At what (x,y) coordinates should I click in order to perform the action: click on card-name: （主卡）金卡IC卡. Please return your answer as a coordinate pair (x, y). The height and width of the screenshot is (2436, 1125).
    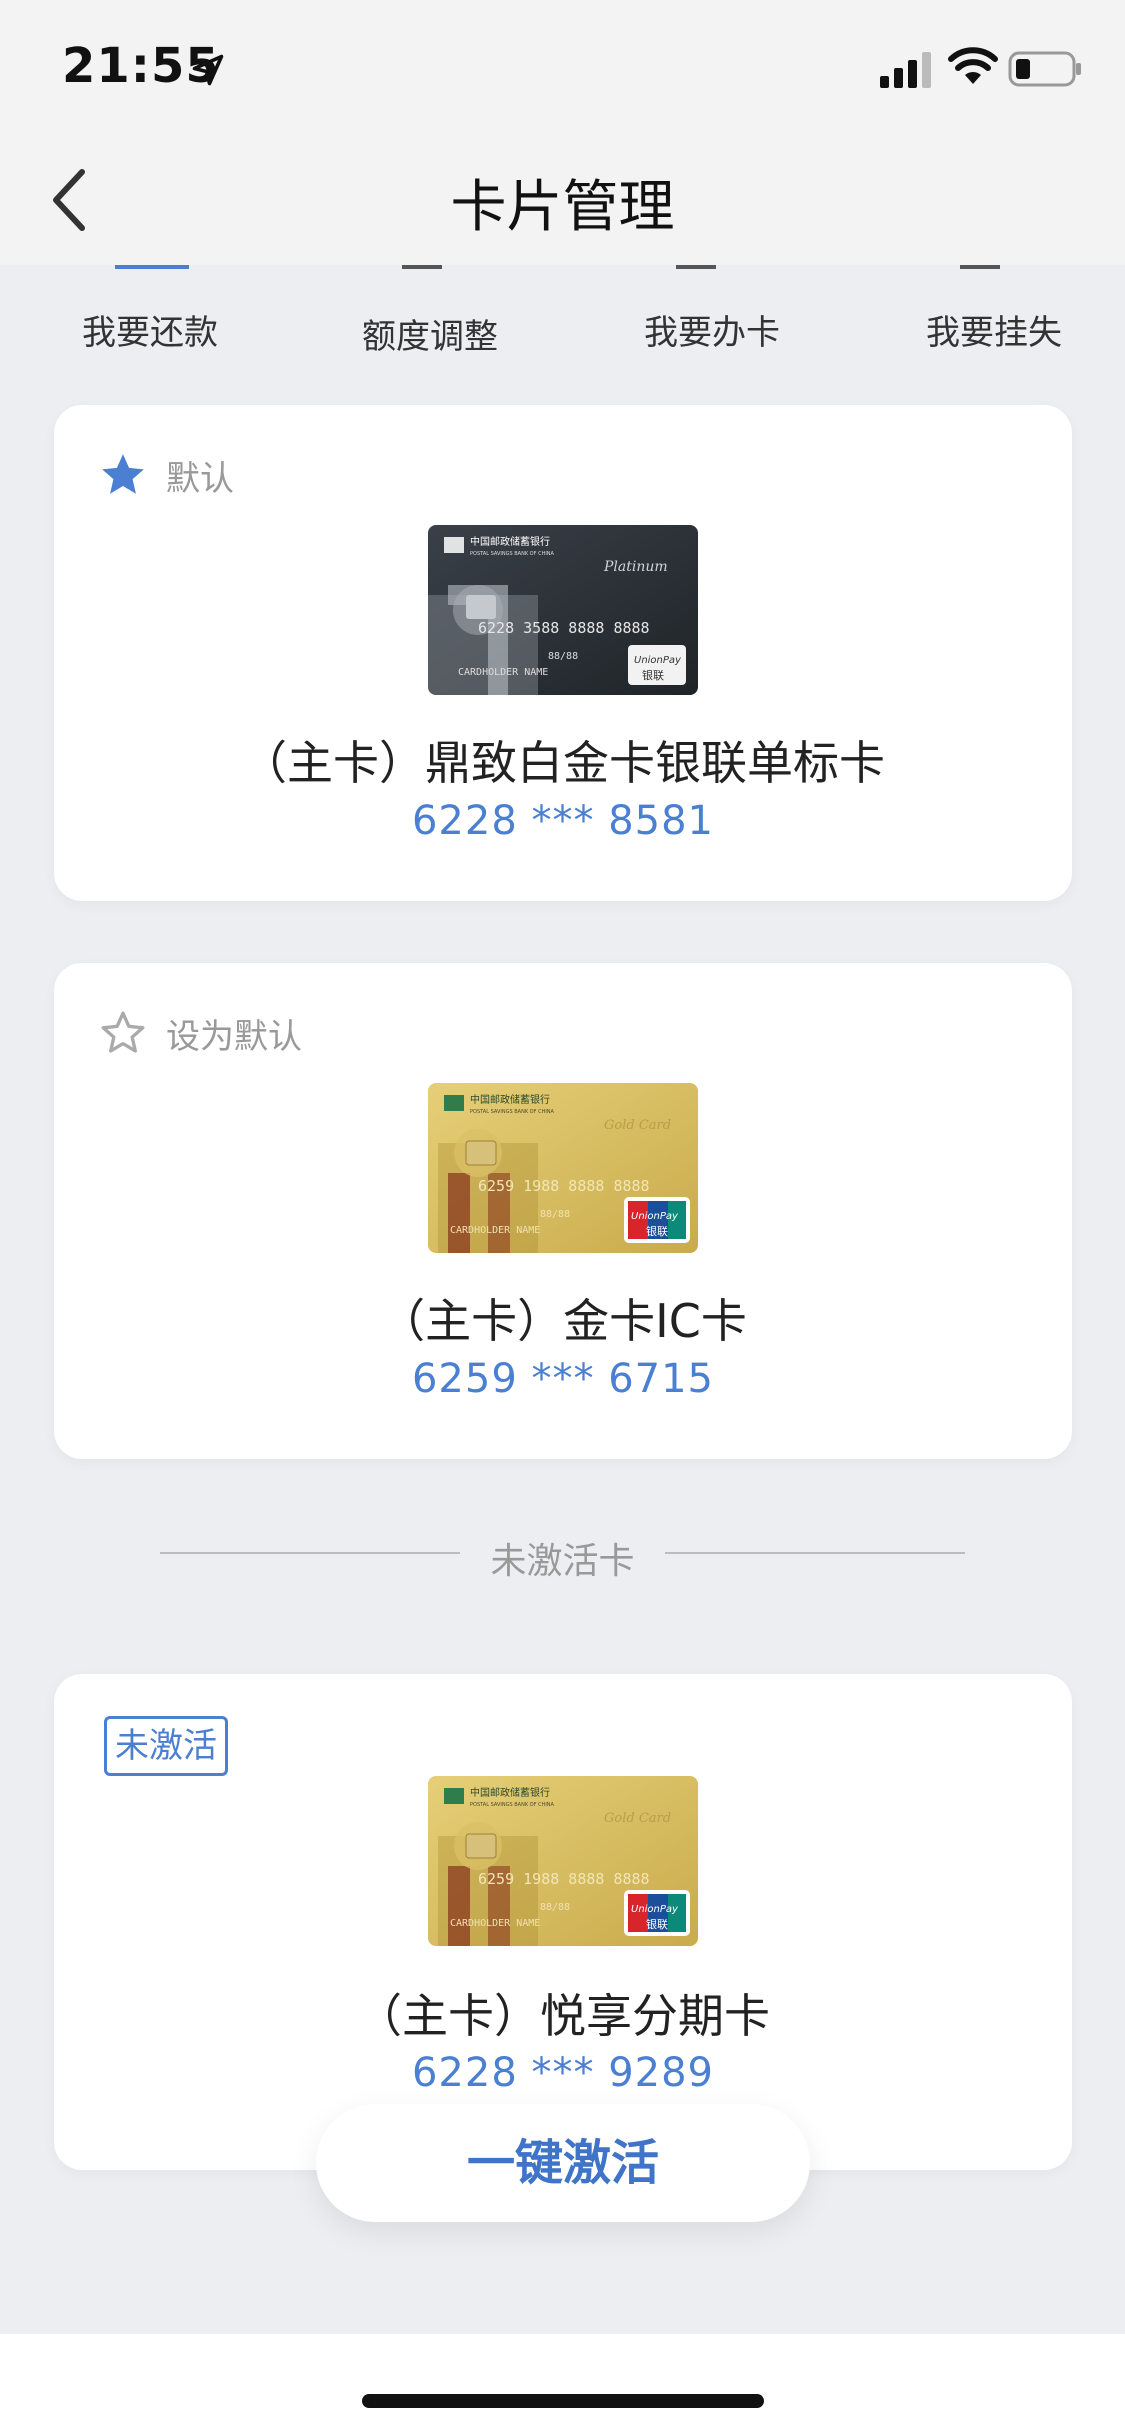
    Looking at the image, I should click on (563, 1321).